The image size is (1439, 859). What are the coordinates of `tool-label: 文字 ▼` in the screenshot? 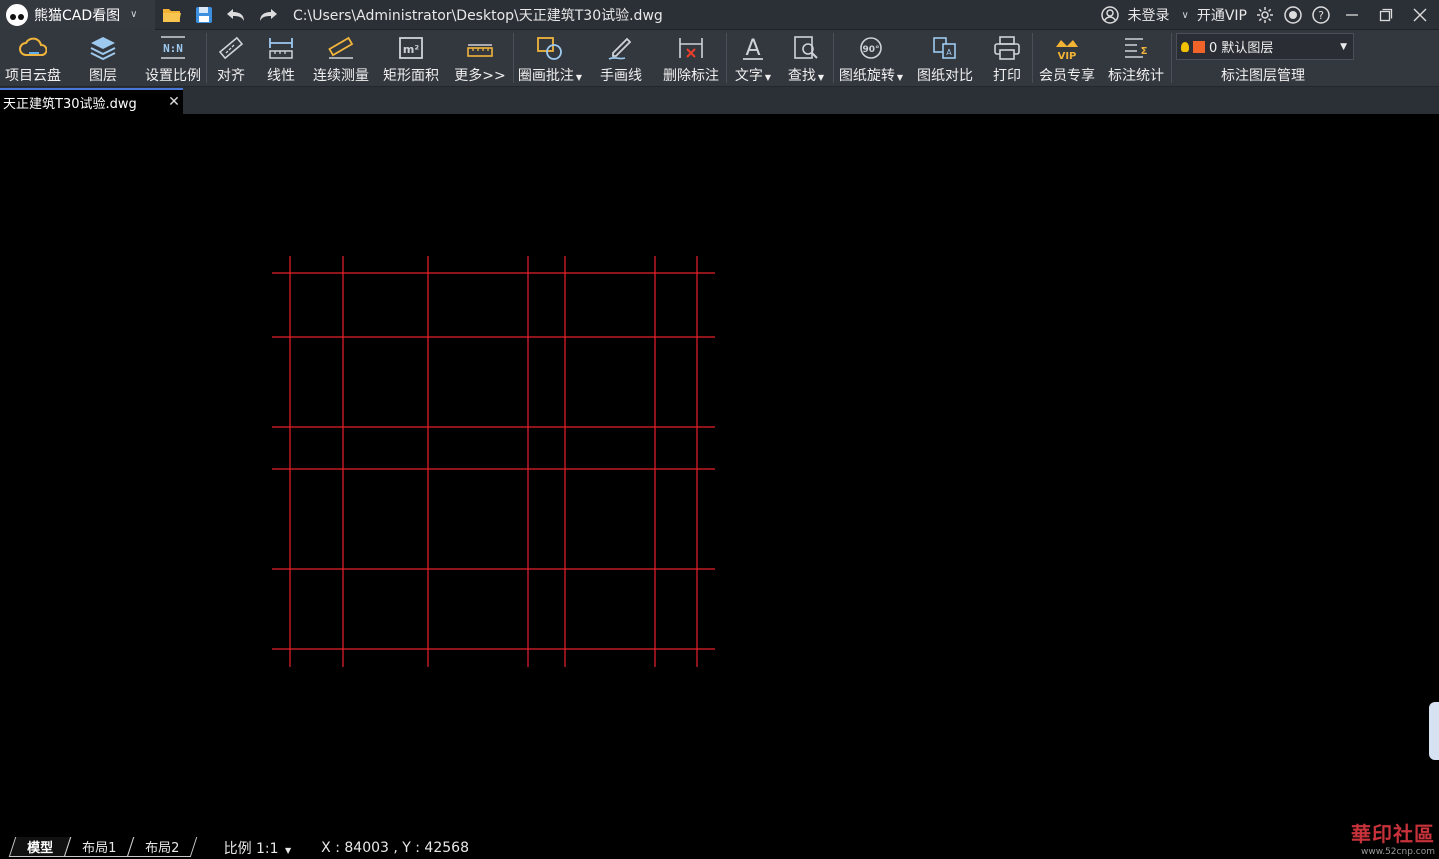 It's located at (753, 75).